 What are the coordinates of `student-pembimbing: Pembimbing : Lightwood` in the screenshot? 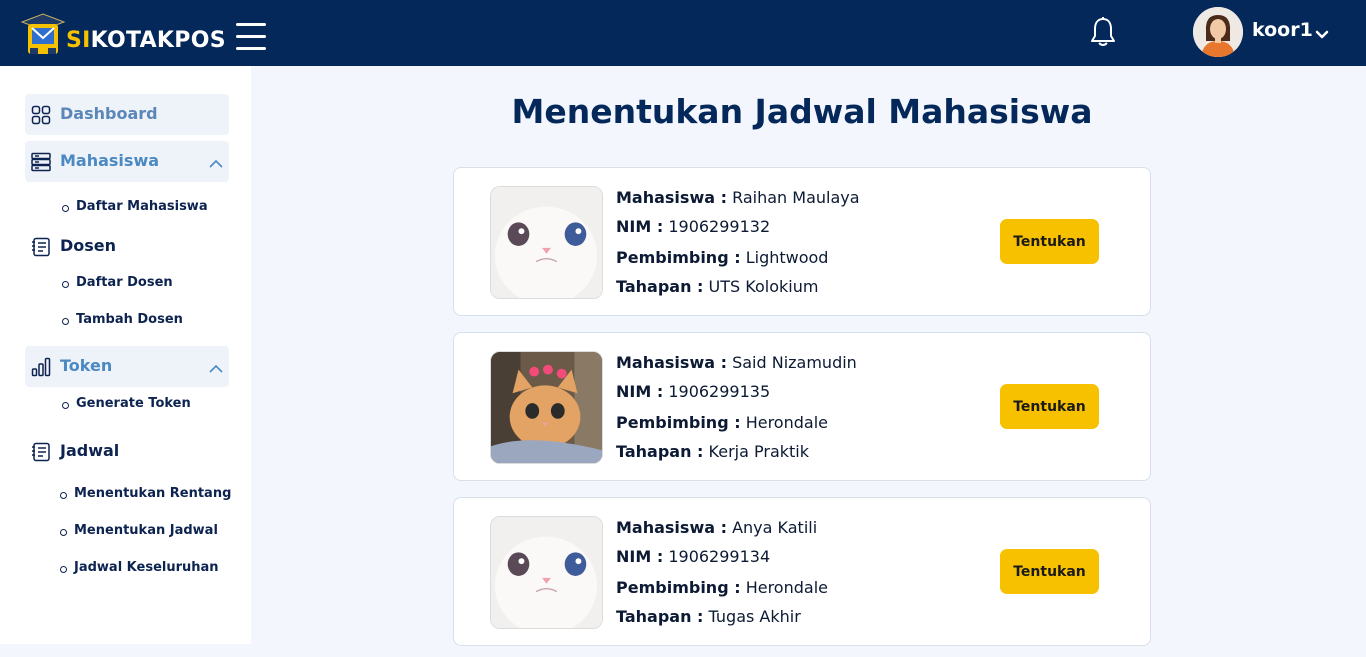 It's located at (722, 257).